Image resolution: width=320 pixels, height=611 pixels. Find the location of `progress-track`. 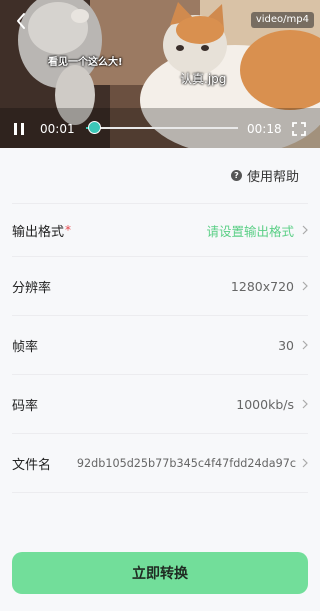

progress-track is located at coordinates (162, 128).